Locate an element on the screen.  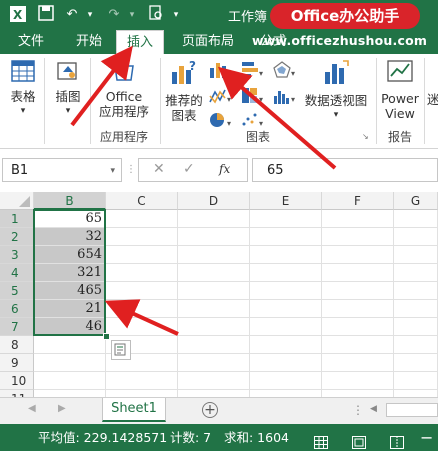
arrow-to-selection is located at coordinates (141, 317).